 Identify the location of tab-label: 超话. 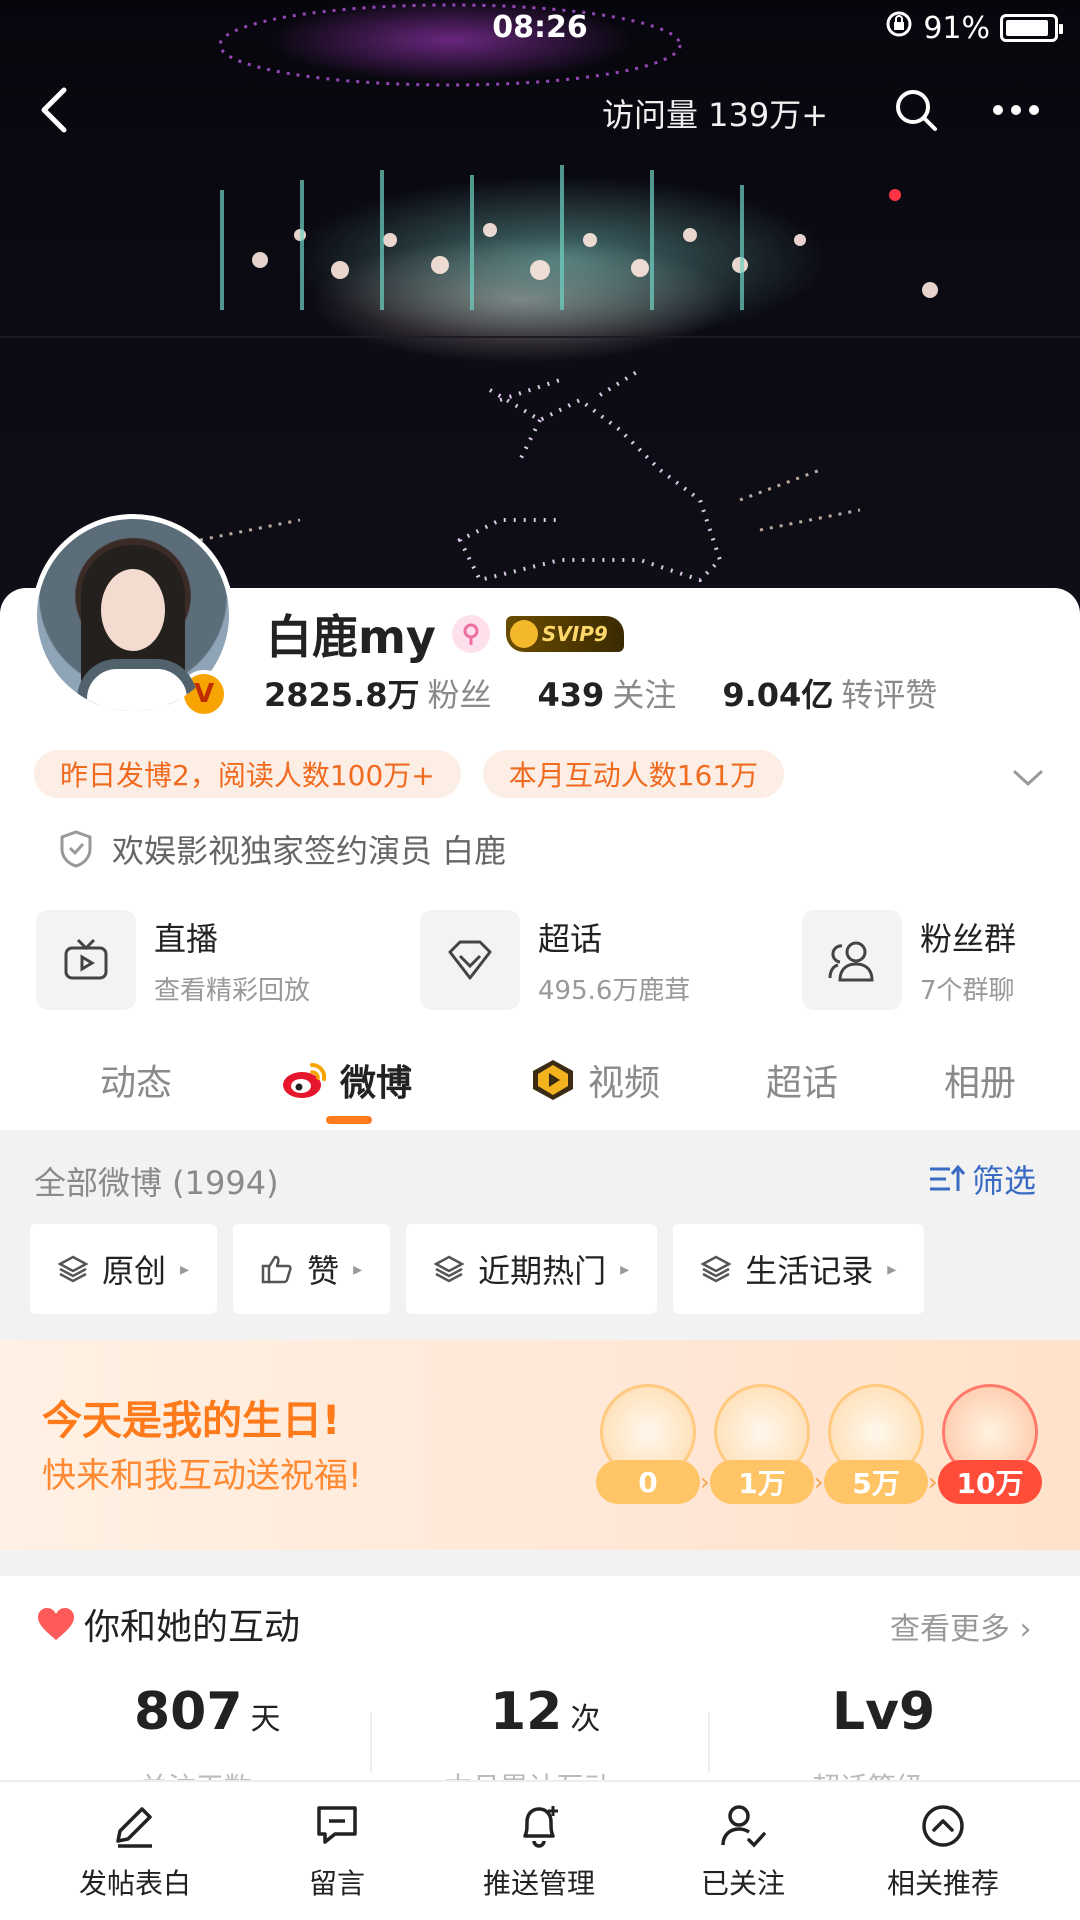
(802, 1083).